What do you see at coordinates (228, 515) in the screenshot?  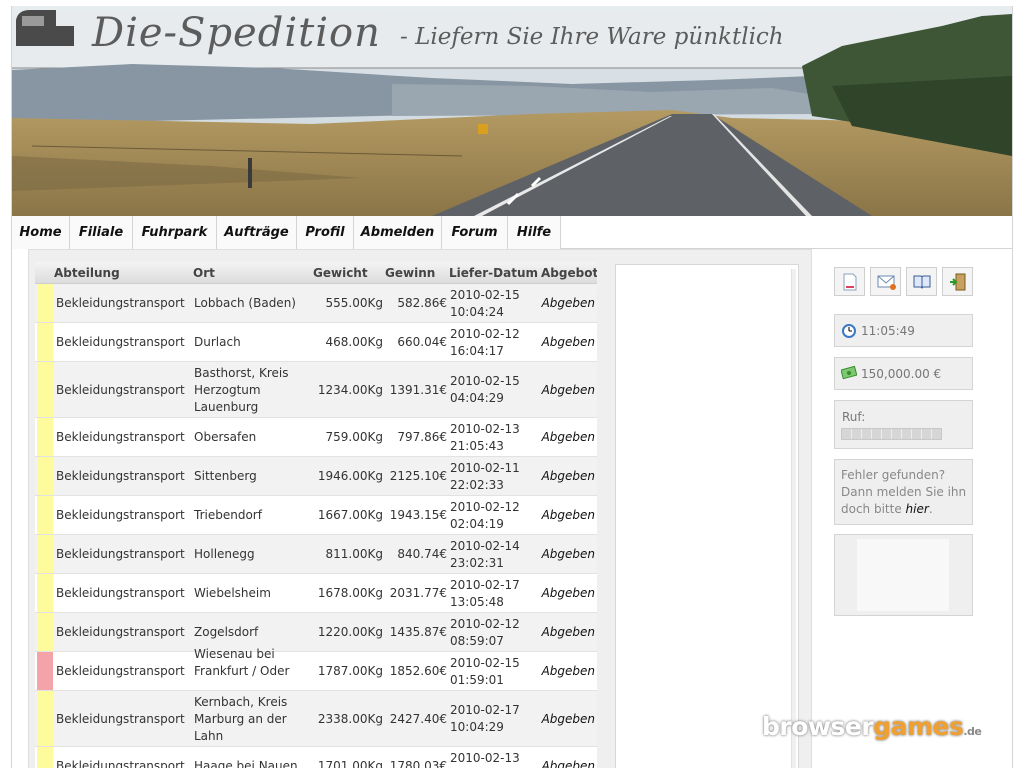 I see `cell-ort: Triebendorf` at bounding box center [228, 515].